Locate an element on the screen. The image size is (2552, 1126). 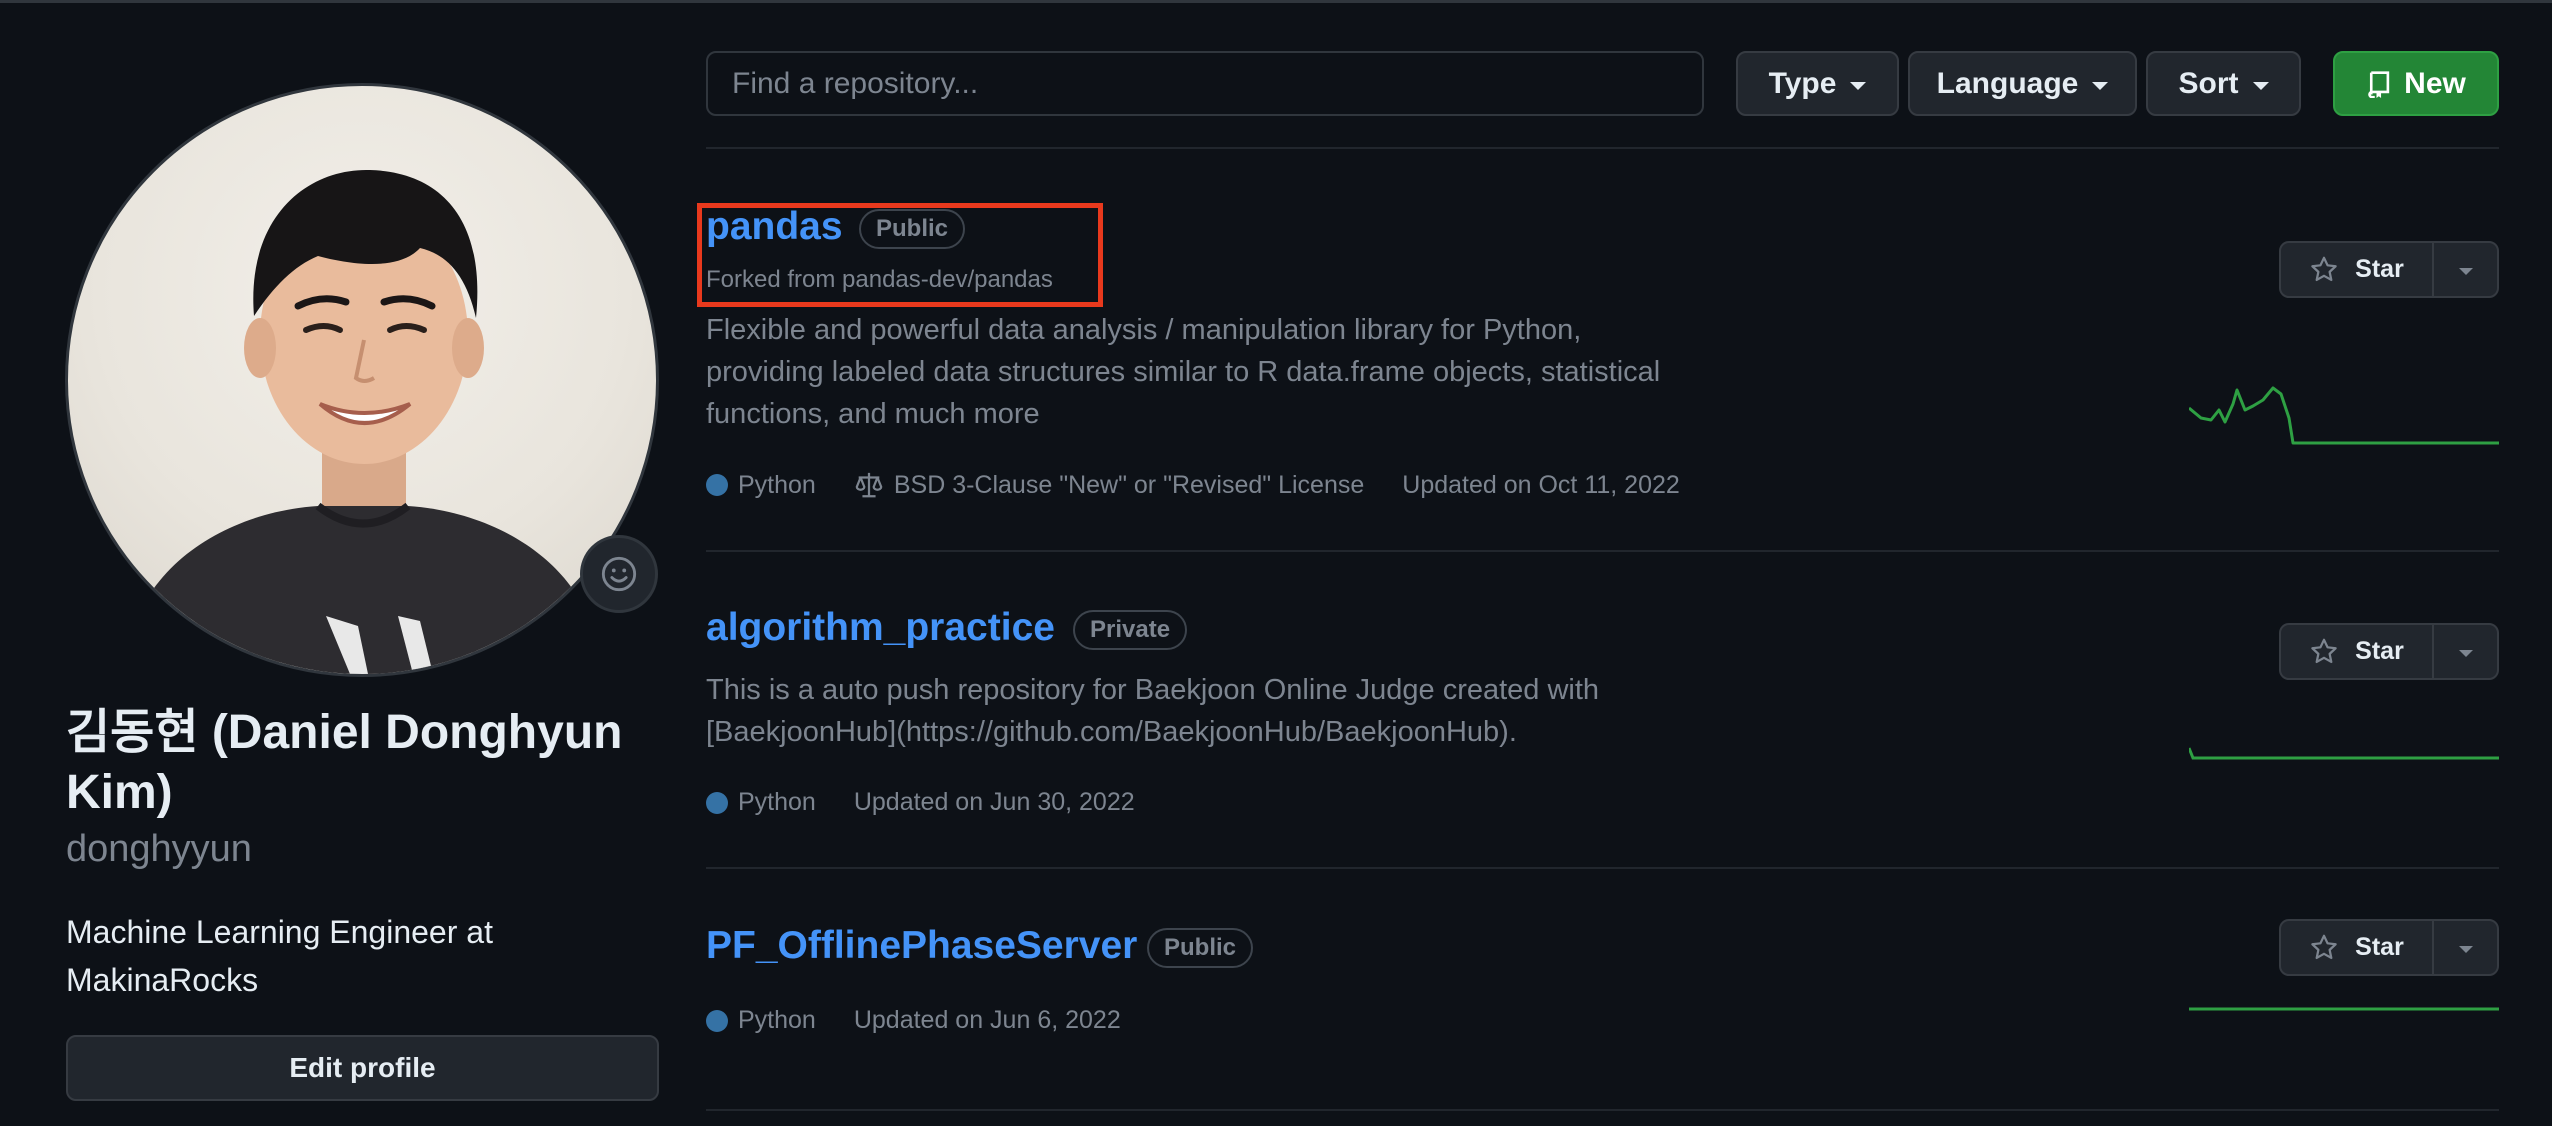
avatar-photo is located at coordinates (363, 421).